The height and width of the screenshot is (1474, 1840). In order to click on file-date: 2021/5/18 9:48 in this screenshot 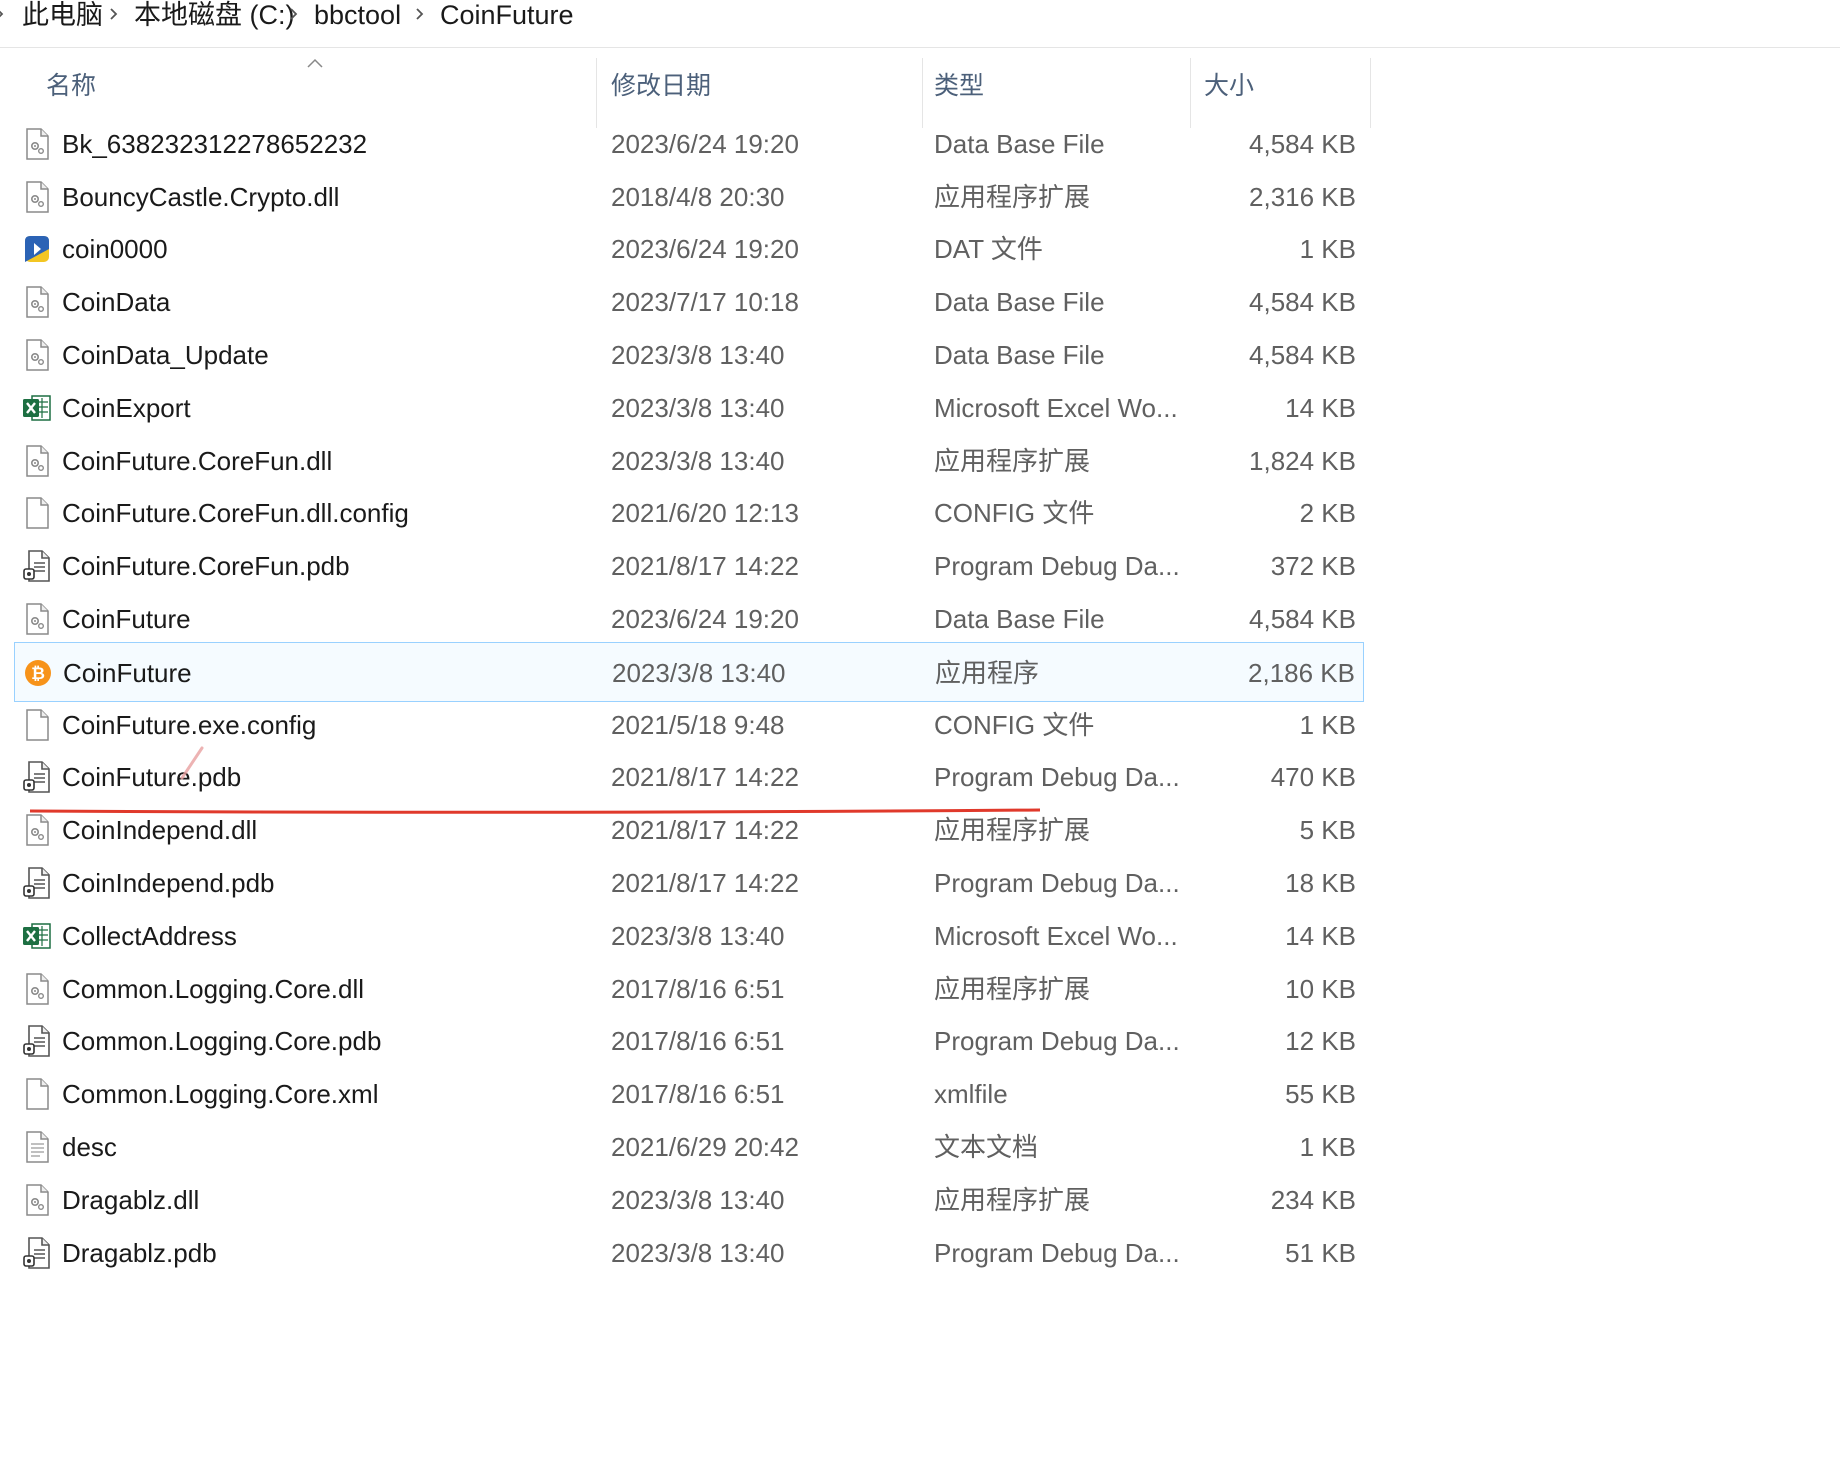, I will do `click(698, 724)`.